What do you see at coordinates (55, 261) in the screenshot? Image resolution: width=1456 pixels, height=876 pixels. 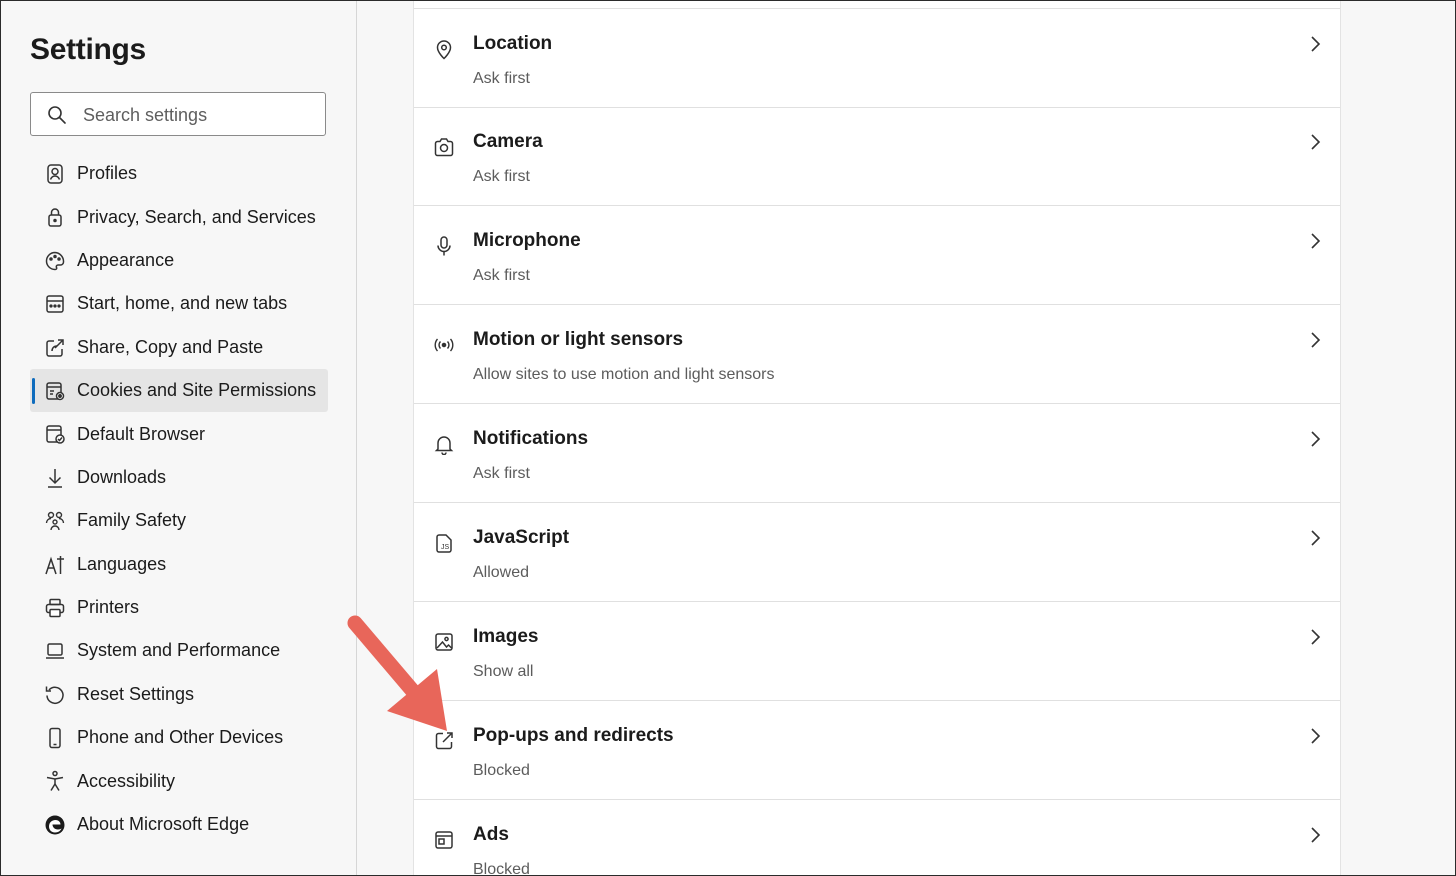 I see `palette-icon` at bounding box center [55, 261].